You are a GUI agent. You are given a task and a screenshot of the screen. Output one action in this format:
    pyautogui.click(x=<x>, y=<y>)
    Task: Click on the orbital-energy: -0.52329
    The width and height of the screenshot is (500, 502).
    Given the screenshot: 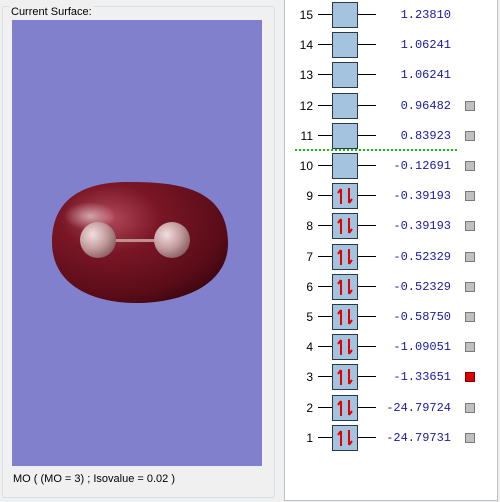 What is the action you would take?
    pyautogui.click(x=422, y=286)
    